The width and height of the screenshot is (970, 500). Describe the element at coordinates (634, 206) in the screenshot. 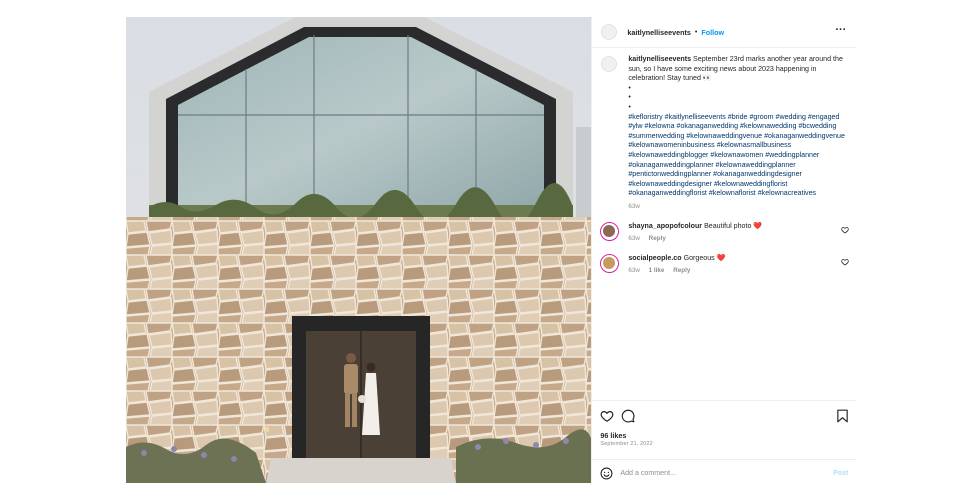

I see `caption-time: 63w` at that location.